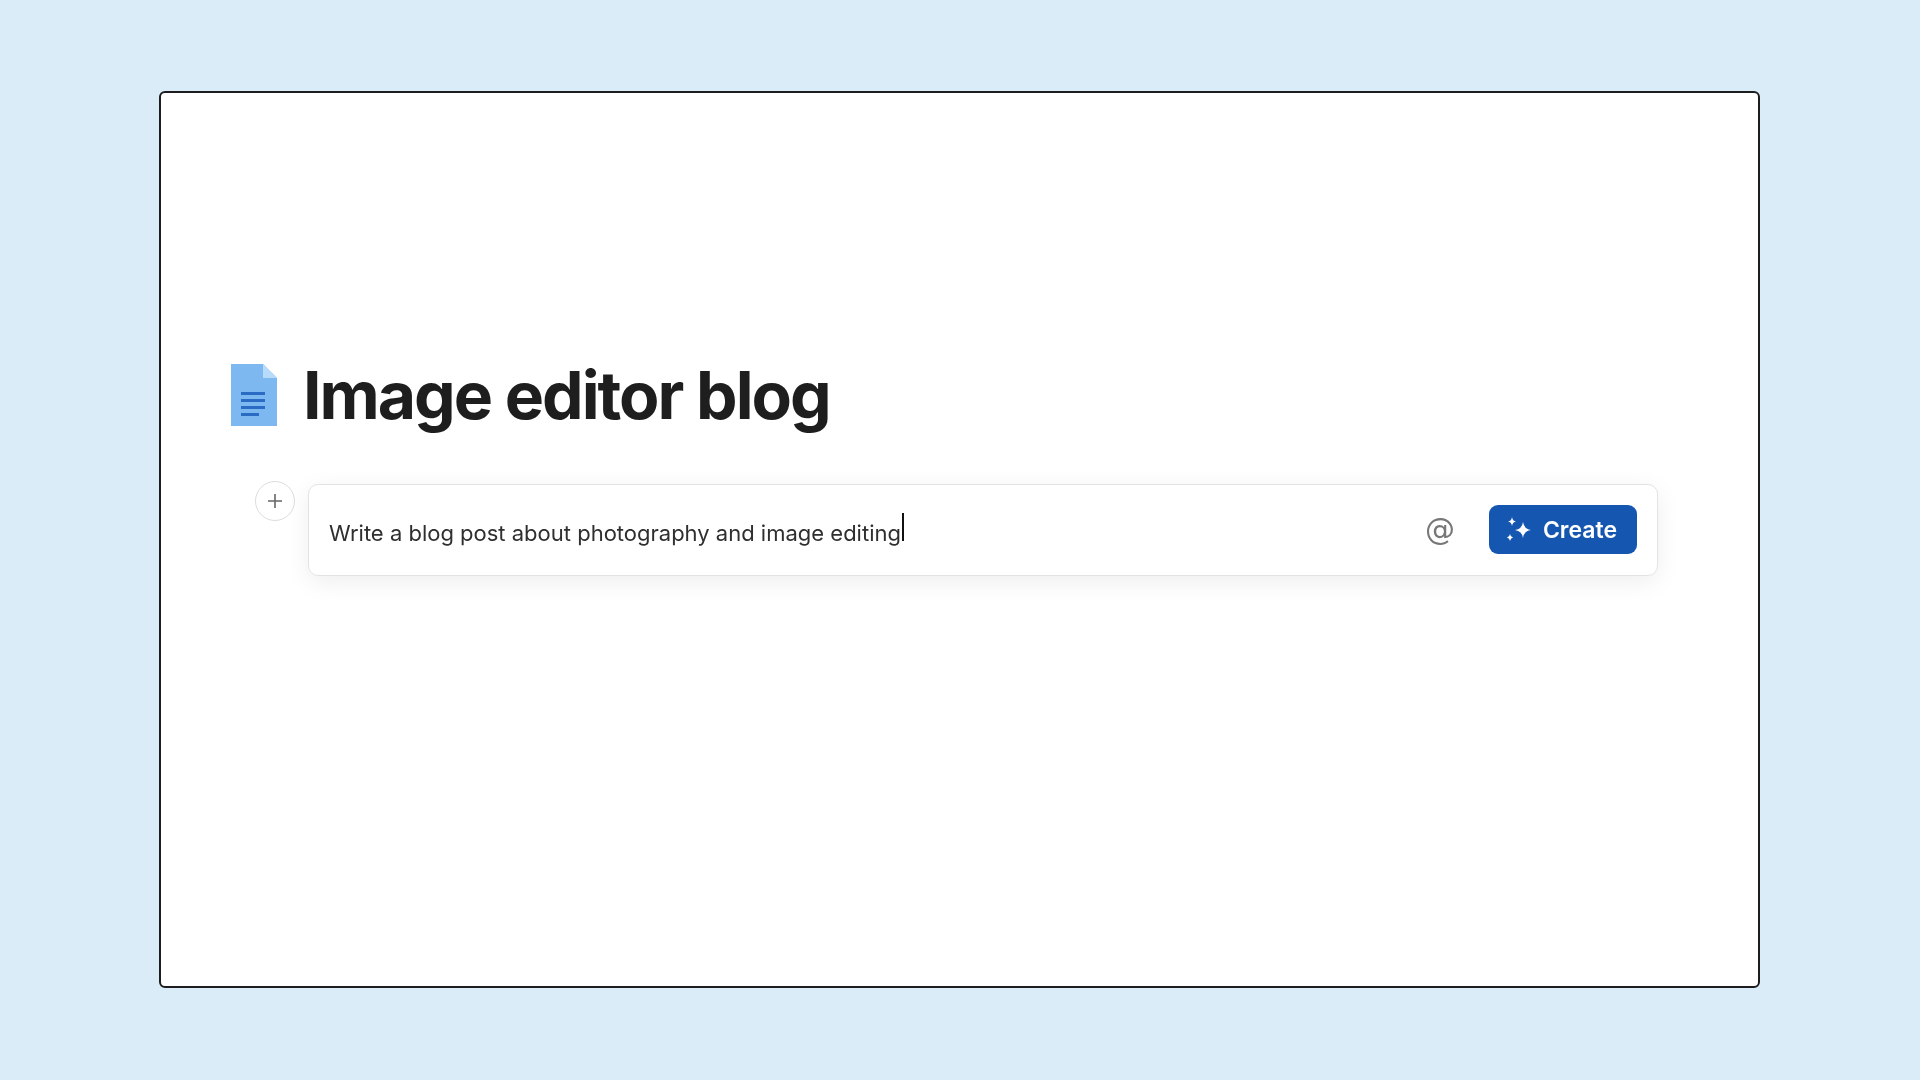 This screenshot has height=1080, width=1920. I want to click on plus-icon, so click(275, 500).